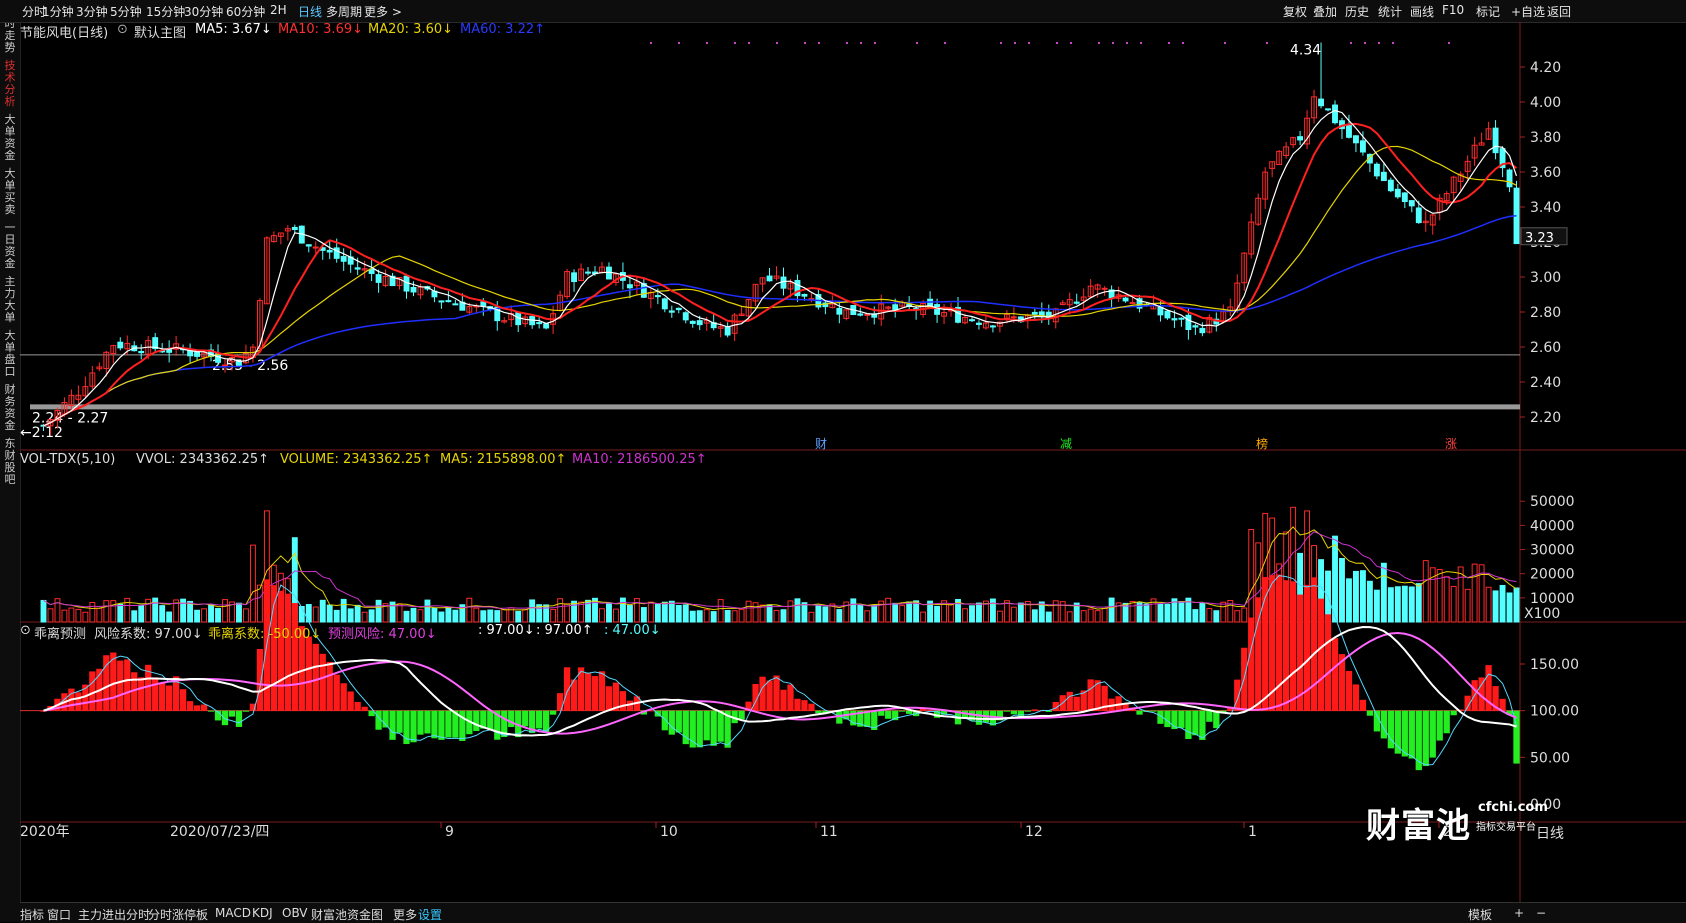  Describe the element at coordinates (148, 634) in the screenshot. I see `risk-readout: 风险系数: 97.00↓` at that location.